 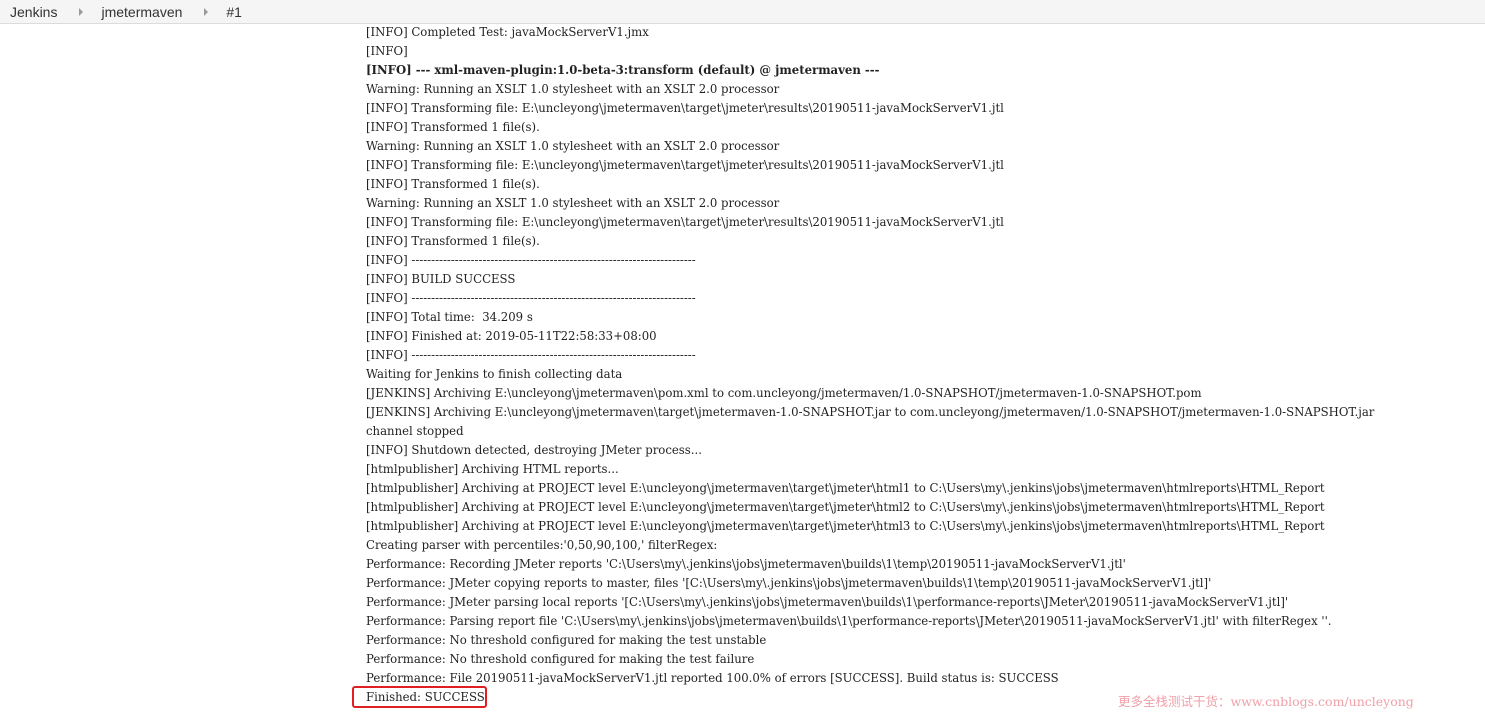 I want to click on console-line: [INFO] Total time: 34.209 s, so click(x=449, y=317).